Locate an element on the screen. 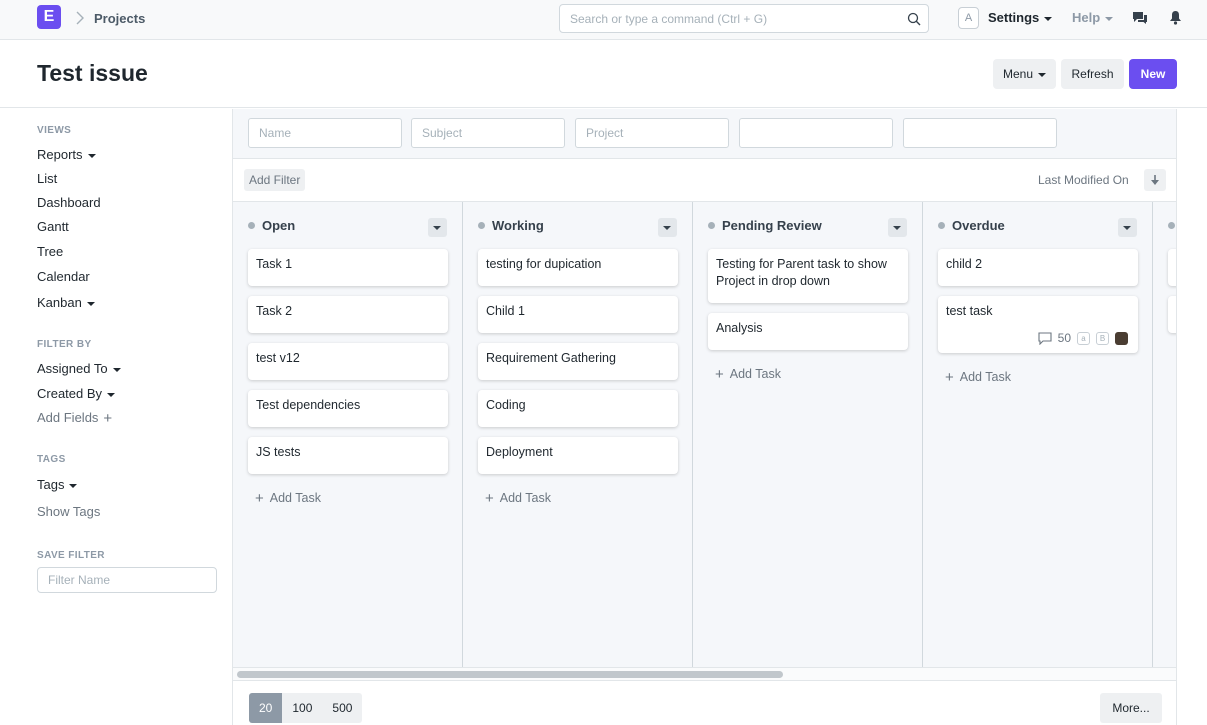 The height and width of the screenshot is (725, 1207). page-size-100-button: 100 is located at coordinates (302, 708).